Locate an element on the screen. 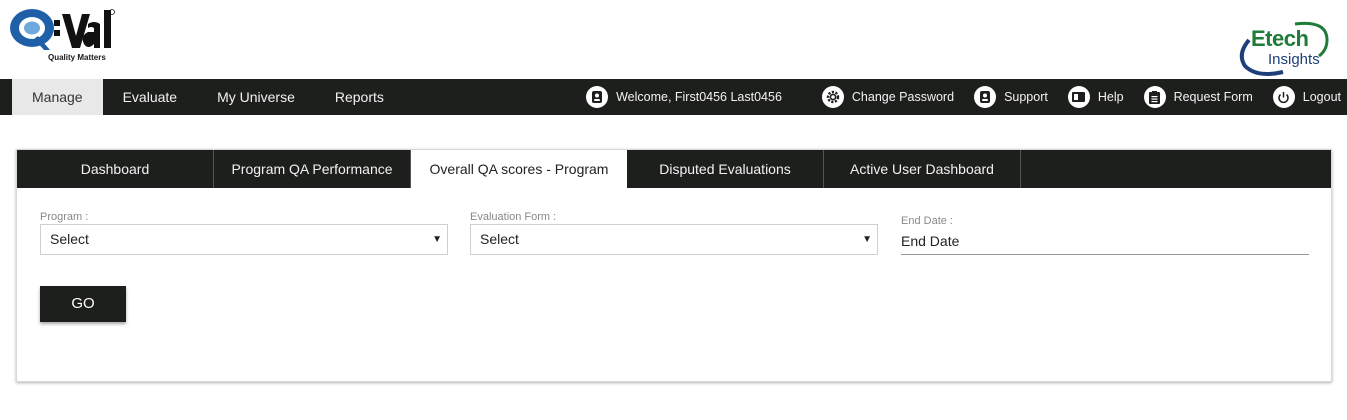  nav-manage: Manage is located at coordinates (57, 97).